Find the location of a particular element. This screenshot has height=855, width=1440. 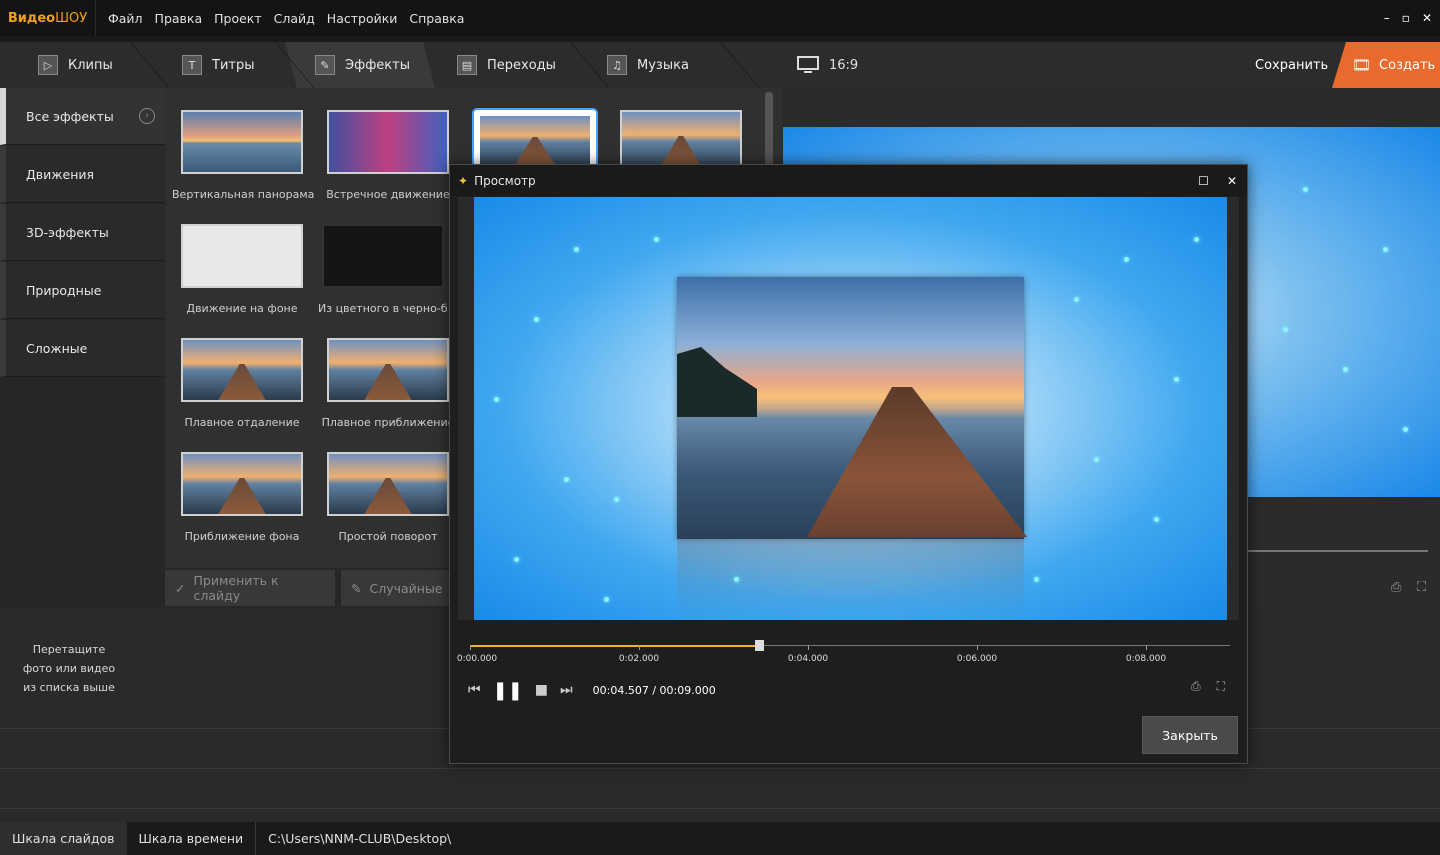

chevron-right-icon: › is located at coordinates (147, 116).